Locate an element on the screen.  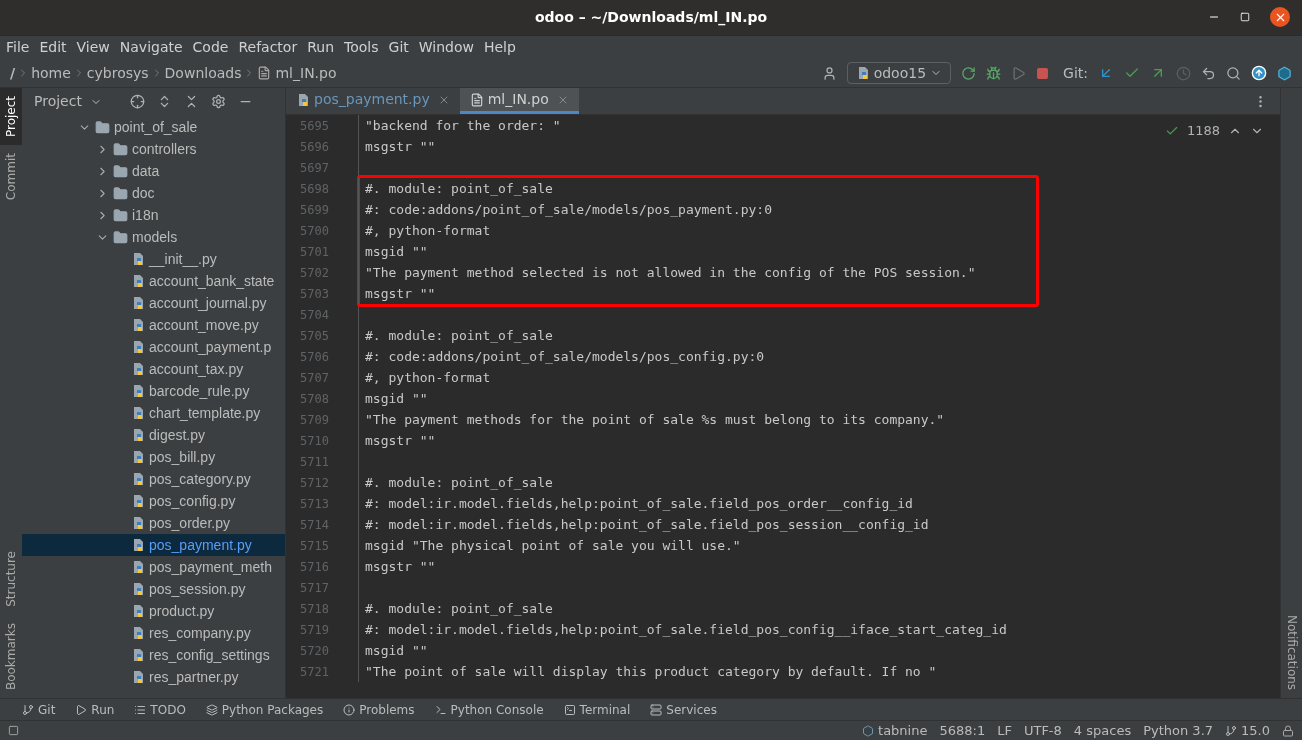
breadcrumb-item: ml_IN.po is located at coordinates (306, 73).